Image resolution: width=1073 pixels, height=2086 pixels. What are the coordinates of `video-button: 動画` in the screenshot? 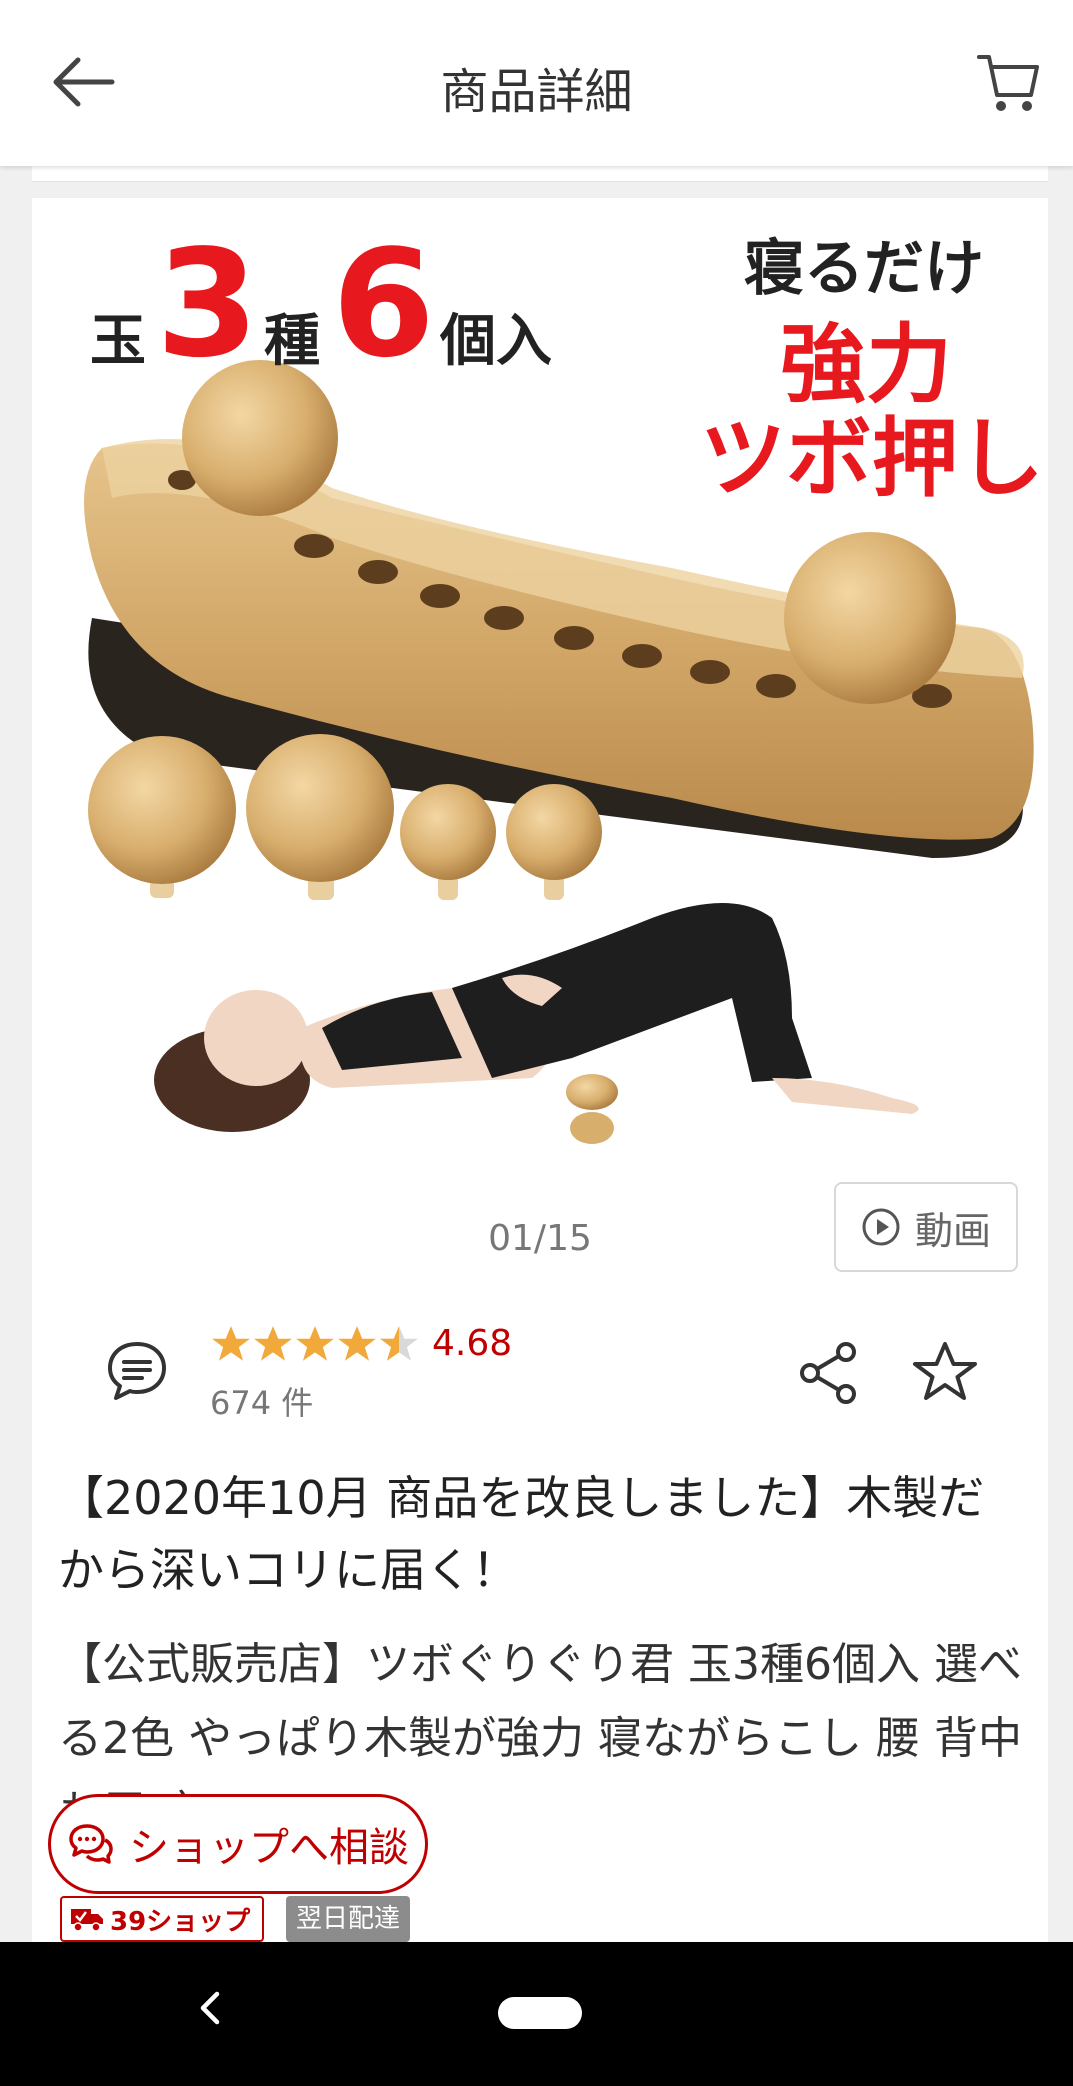 It's located at (926, 1227).